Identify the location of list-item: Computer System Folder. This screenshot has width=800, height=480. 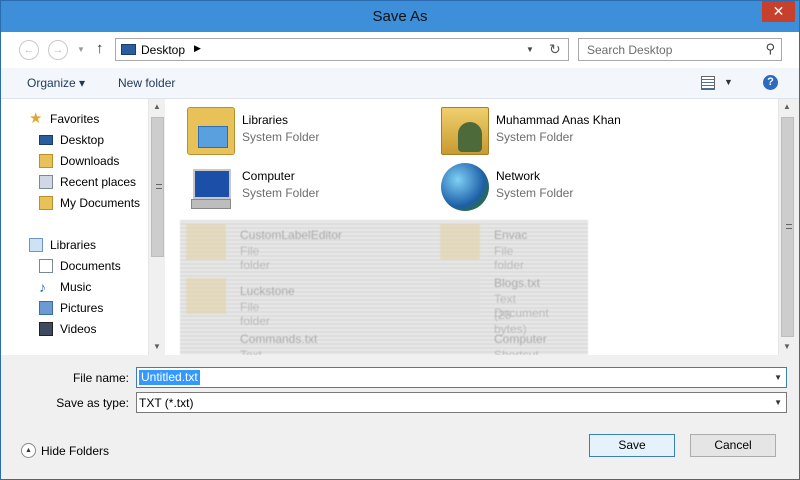
(307, 189).